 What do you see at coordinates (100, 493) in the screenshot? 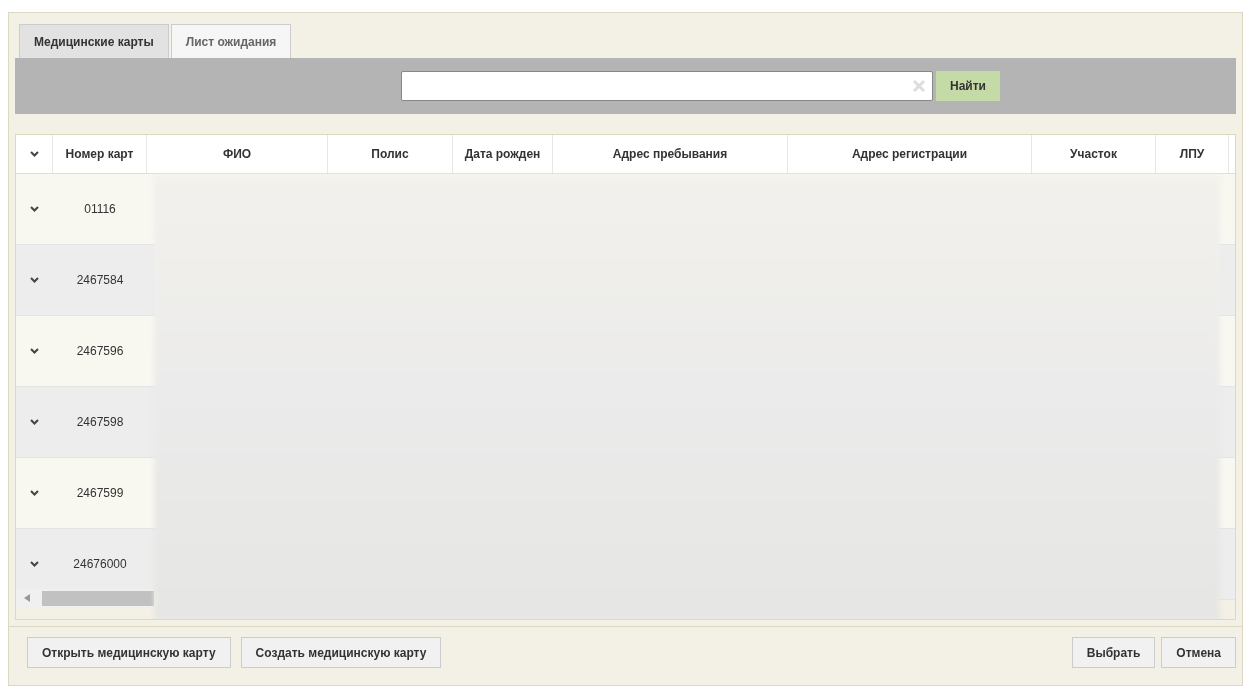
I see `card-number: 2467599` at bounding box center [100, 493].